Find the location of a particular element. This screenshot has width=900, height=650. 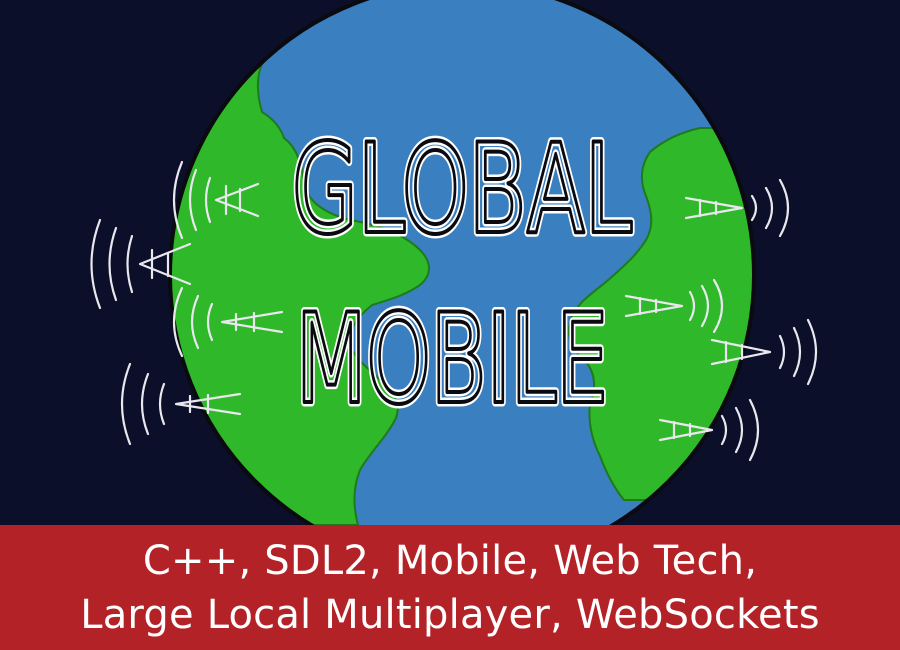

banner-line-1: C++, SDL2, Mobile, Web Tech, is located at coordinates (450, 560).